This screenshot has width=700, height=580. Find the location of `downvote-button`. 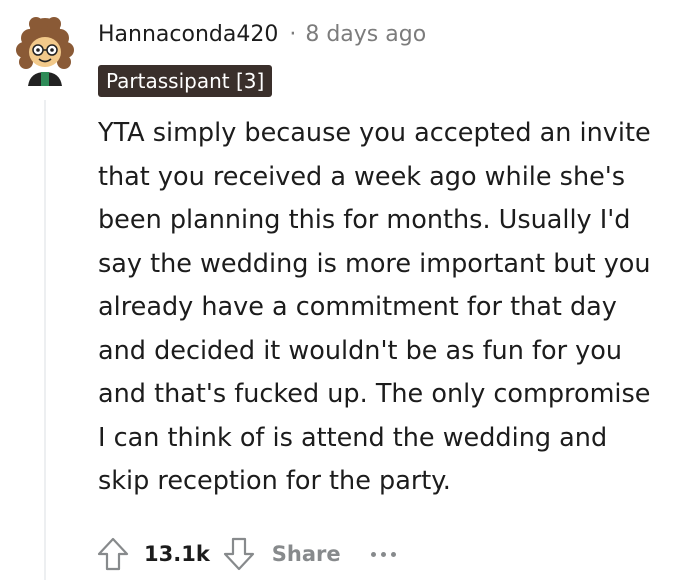

downvote-button is located at coordinates (239, 554).